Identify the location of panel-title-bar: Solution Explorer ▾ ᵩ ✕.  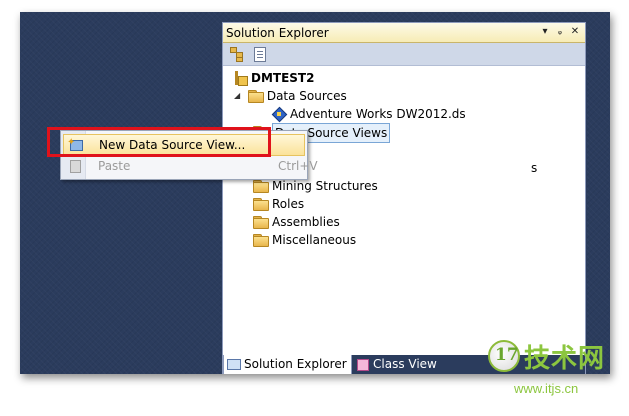
(404, 33).